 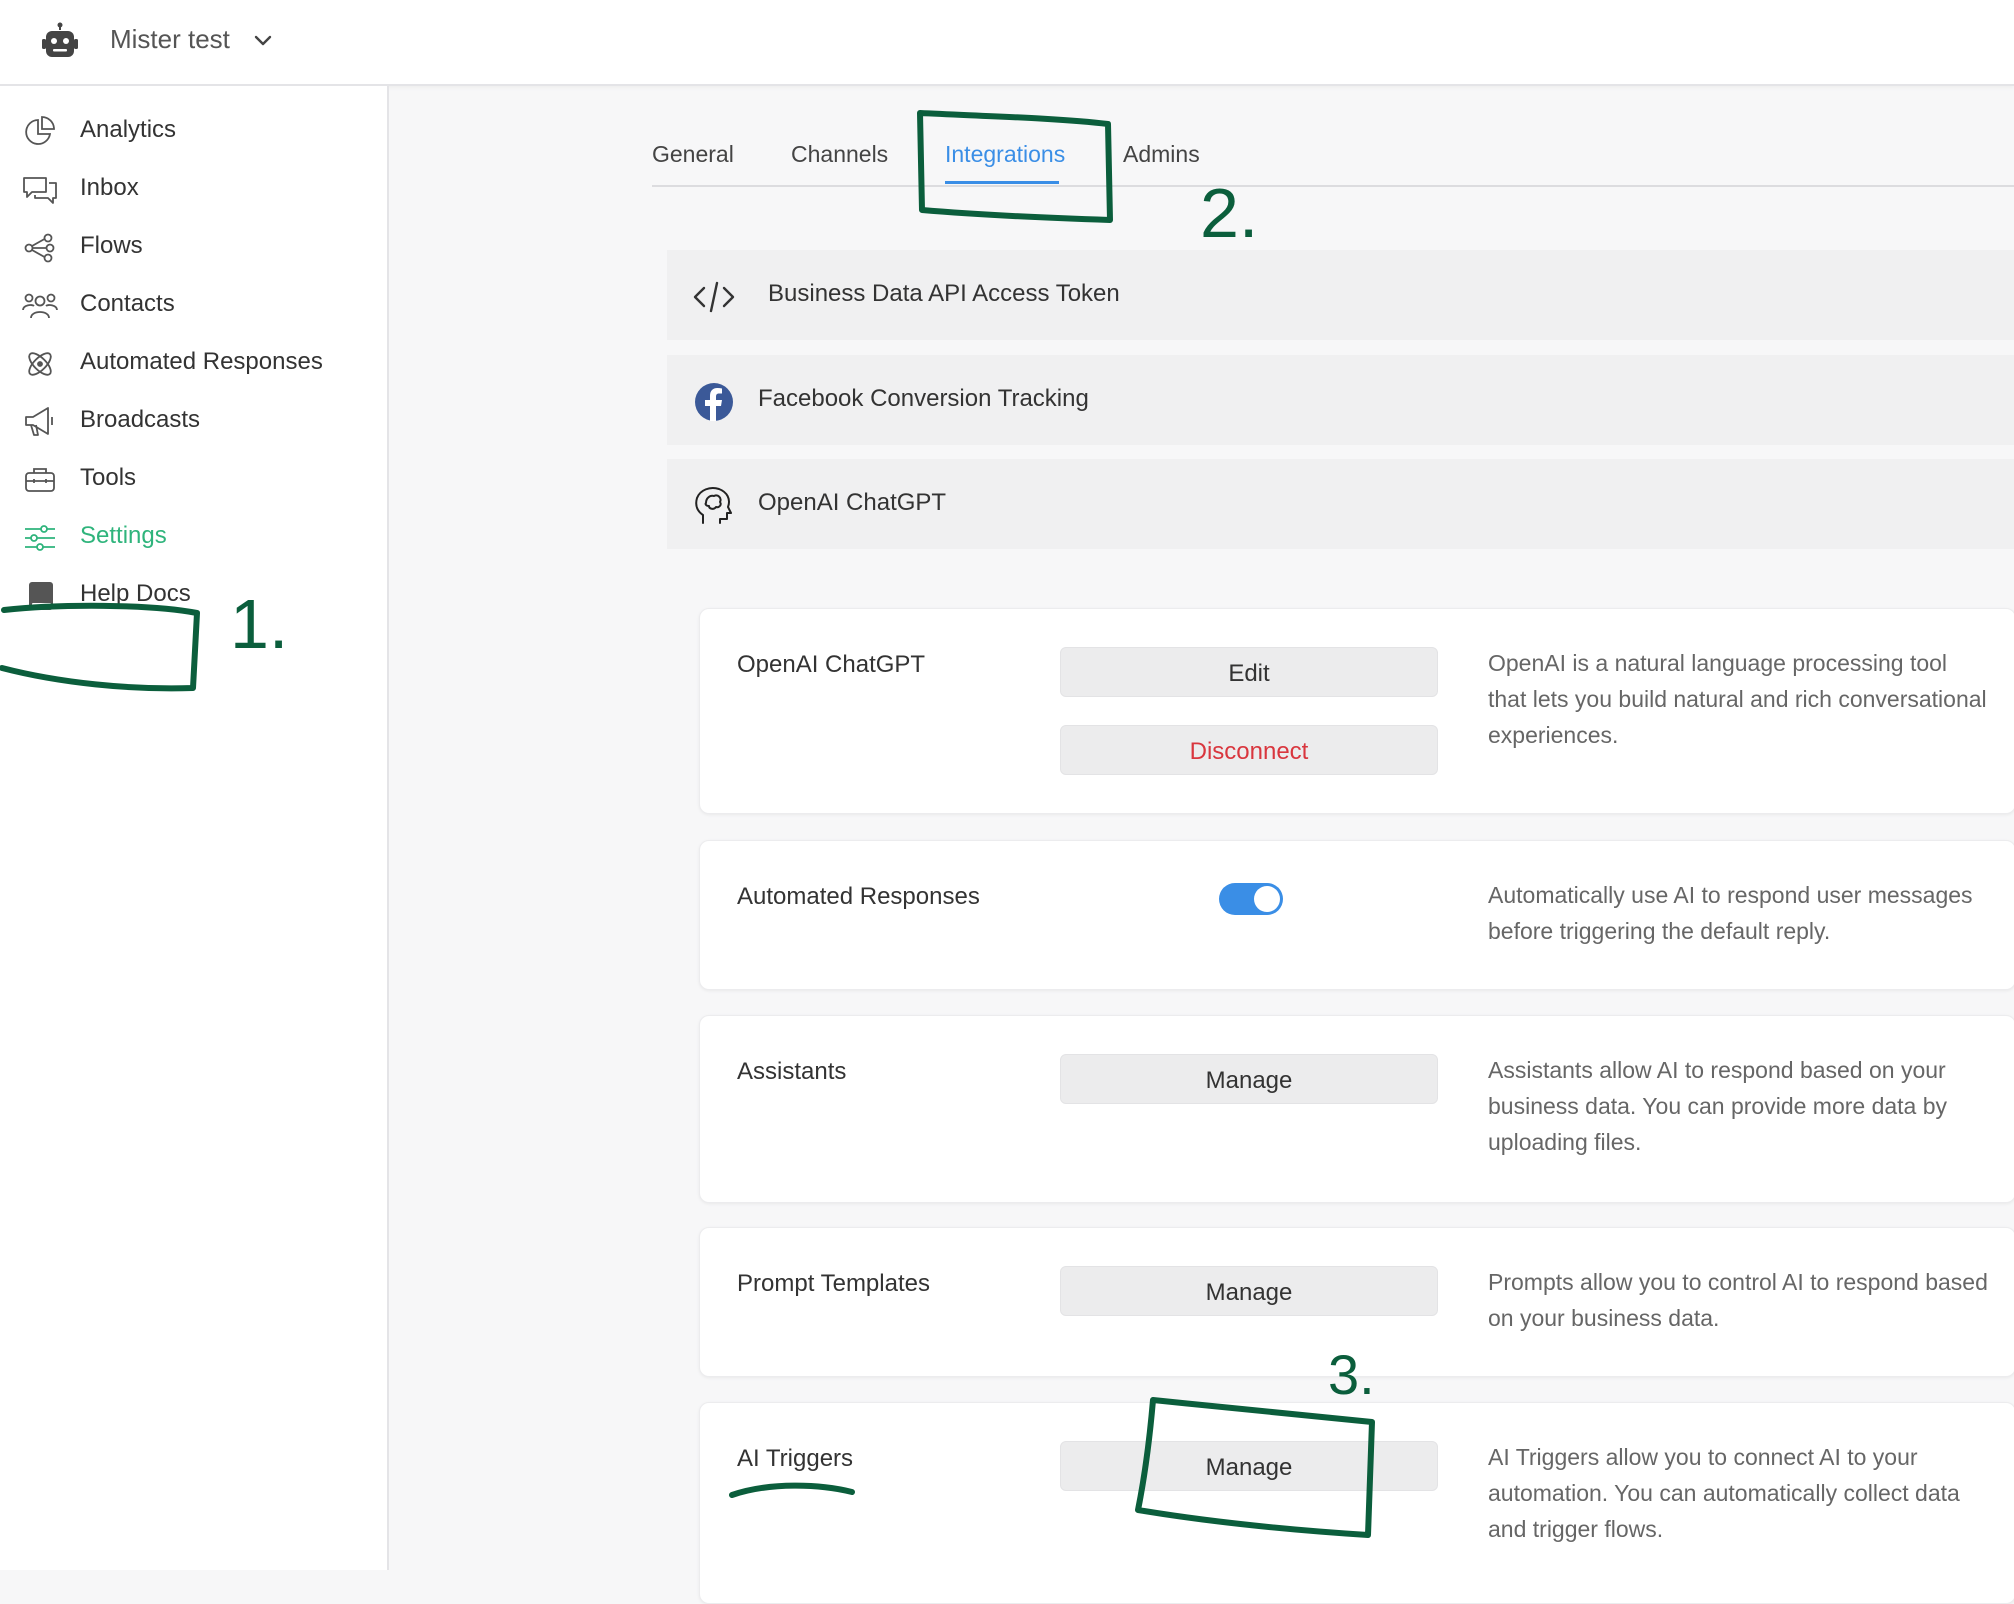 What do you see at coordinates (108, 477) in the screenshot?
I see `sidebar-item-label: Tools` at bounding box center [108, 477].